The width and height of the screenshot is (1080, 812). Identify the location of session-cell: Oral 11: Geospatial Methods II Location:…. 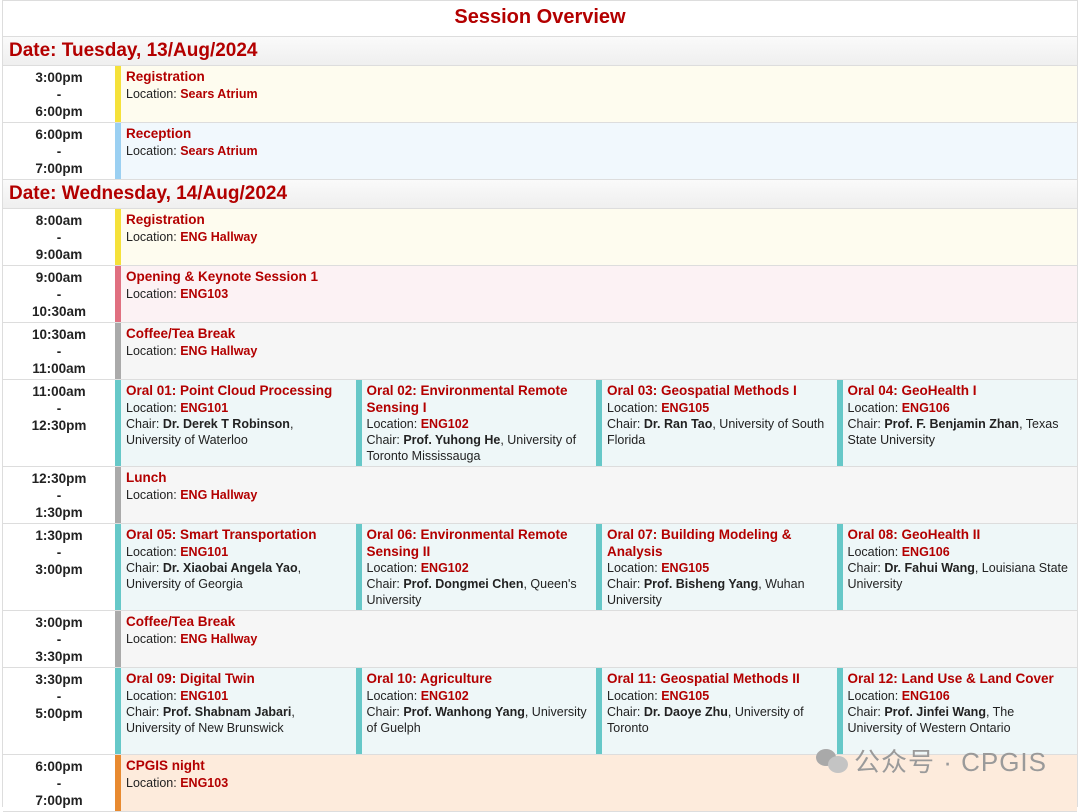
(716, 711).